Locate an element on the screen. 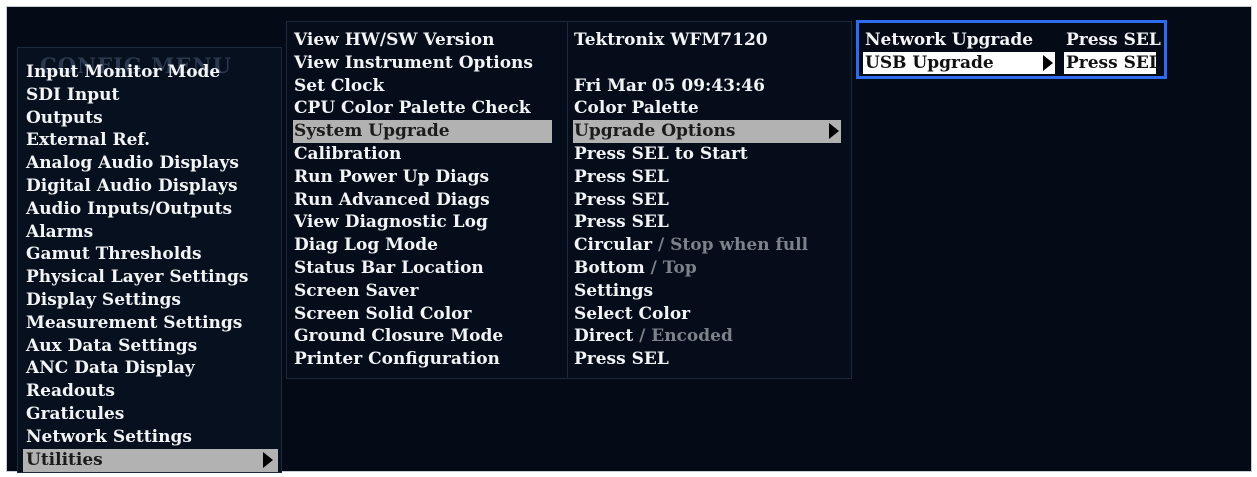  utility-printer-configuration: Printer Configuration is located at coordinates (422, 359).